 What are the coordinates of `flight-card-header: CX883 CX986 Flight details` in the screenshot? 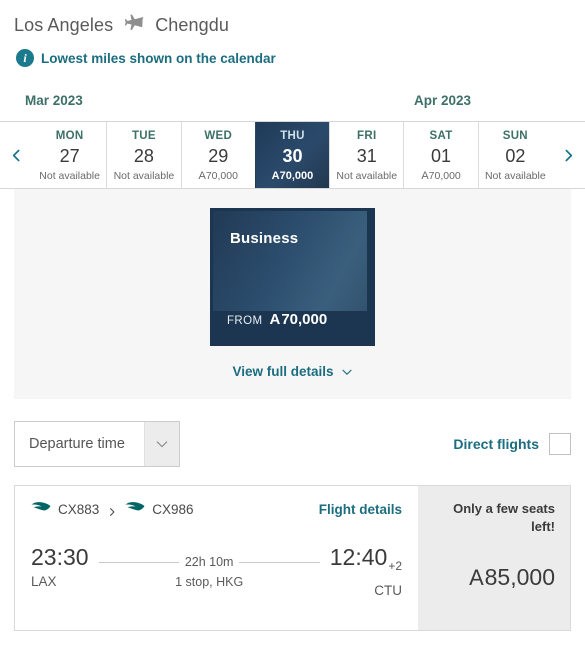 It's located at (216, 509).